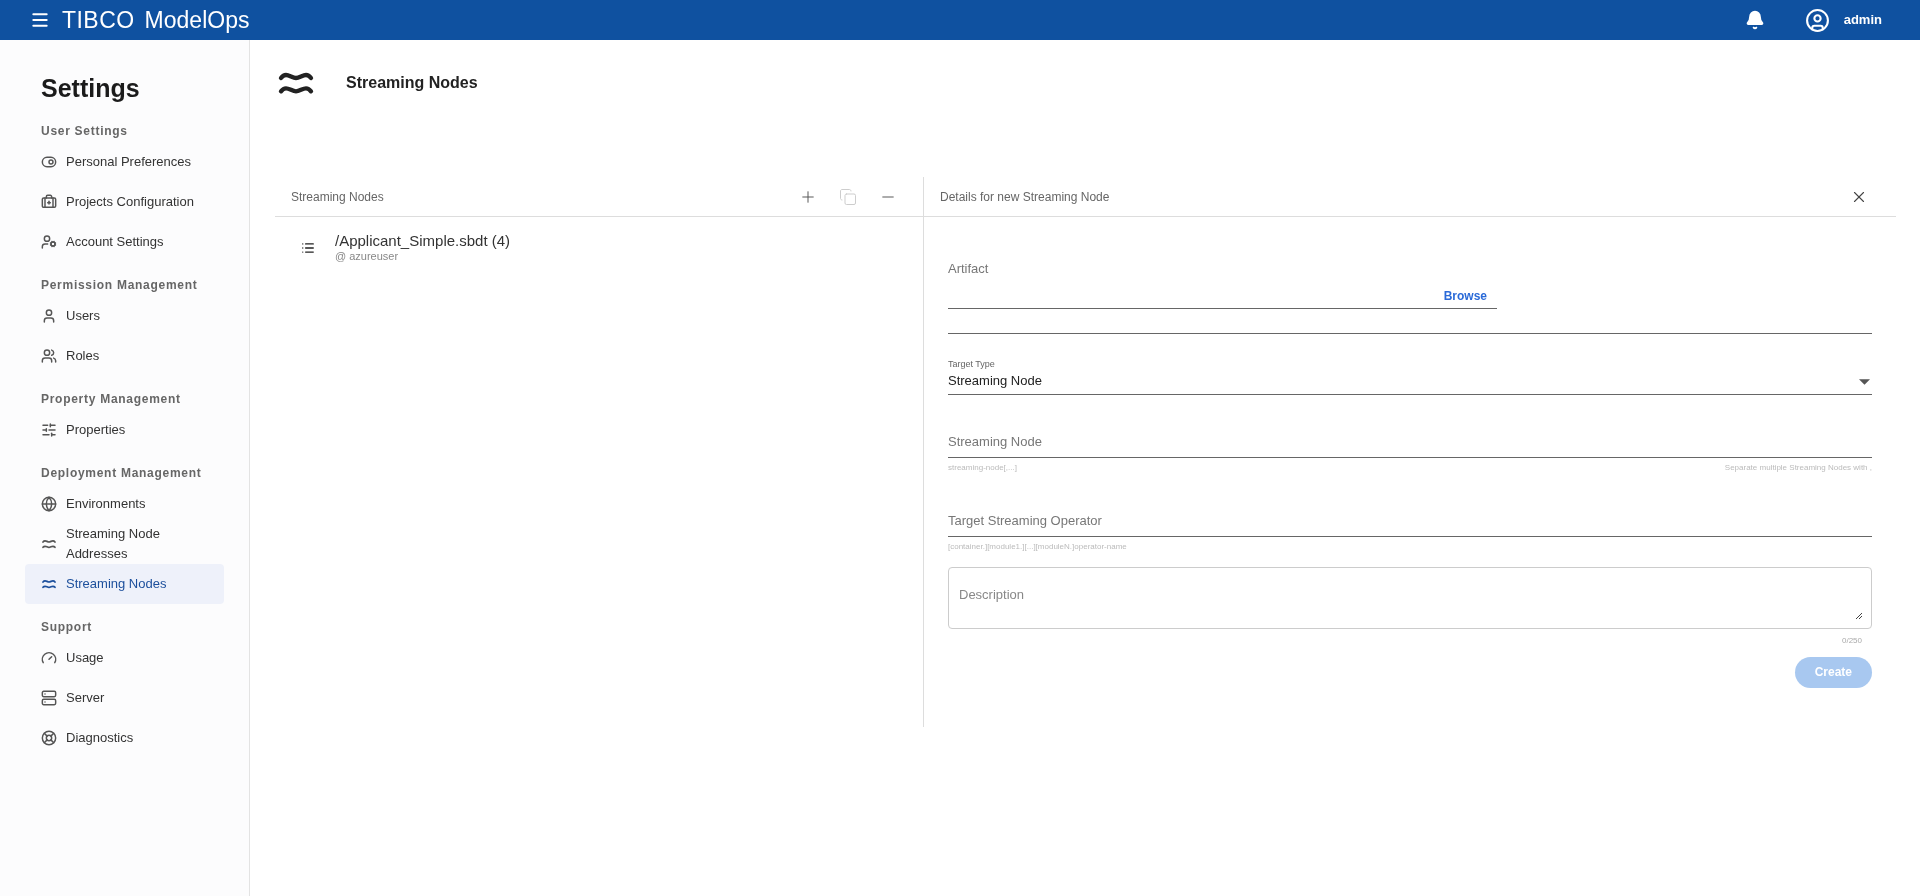  Describe the element at coordinates (130, 201) in the screenshot. I see `sidebar-item-label: Projects Configuration` at that location.